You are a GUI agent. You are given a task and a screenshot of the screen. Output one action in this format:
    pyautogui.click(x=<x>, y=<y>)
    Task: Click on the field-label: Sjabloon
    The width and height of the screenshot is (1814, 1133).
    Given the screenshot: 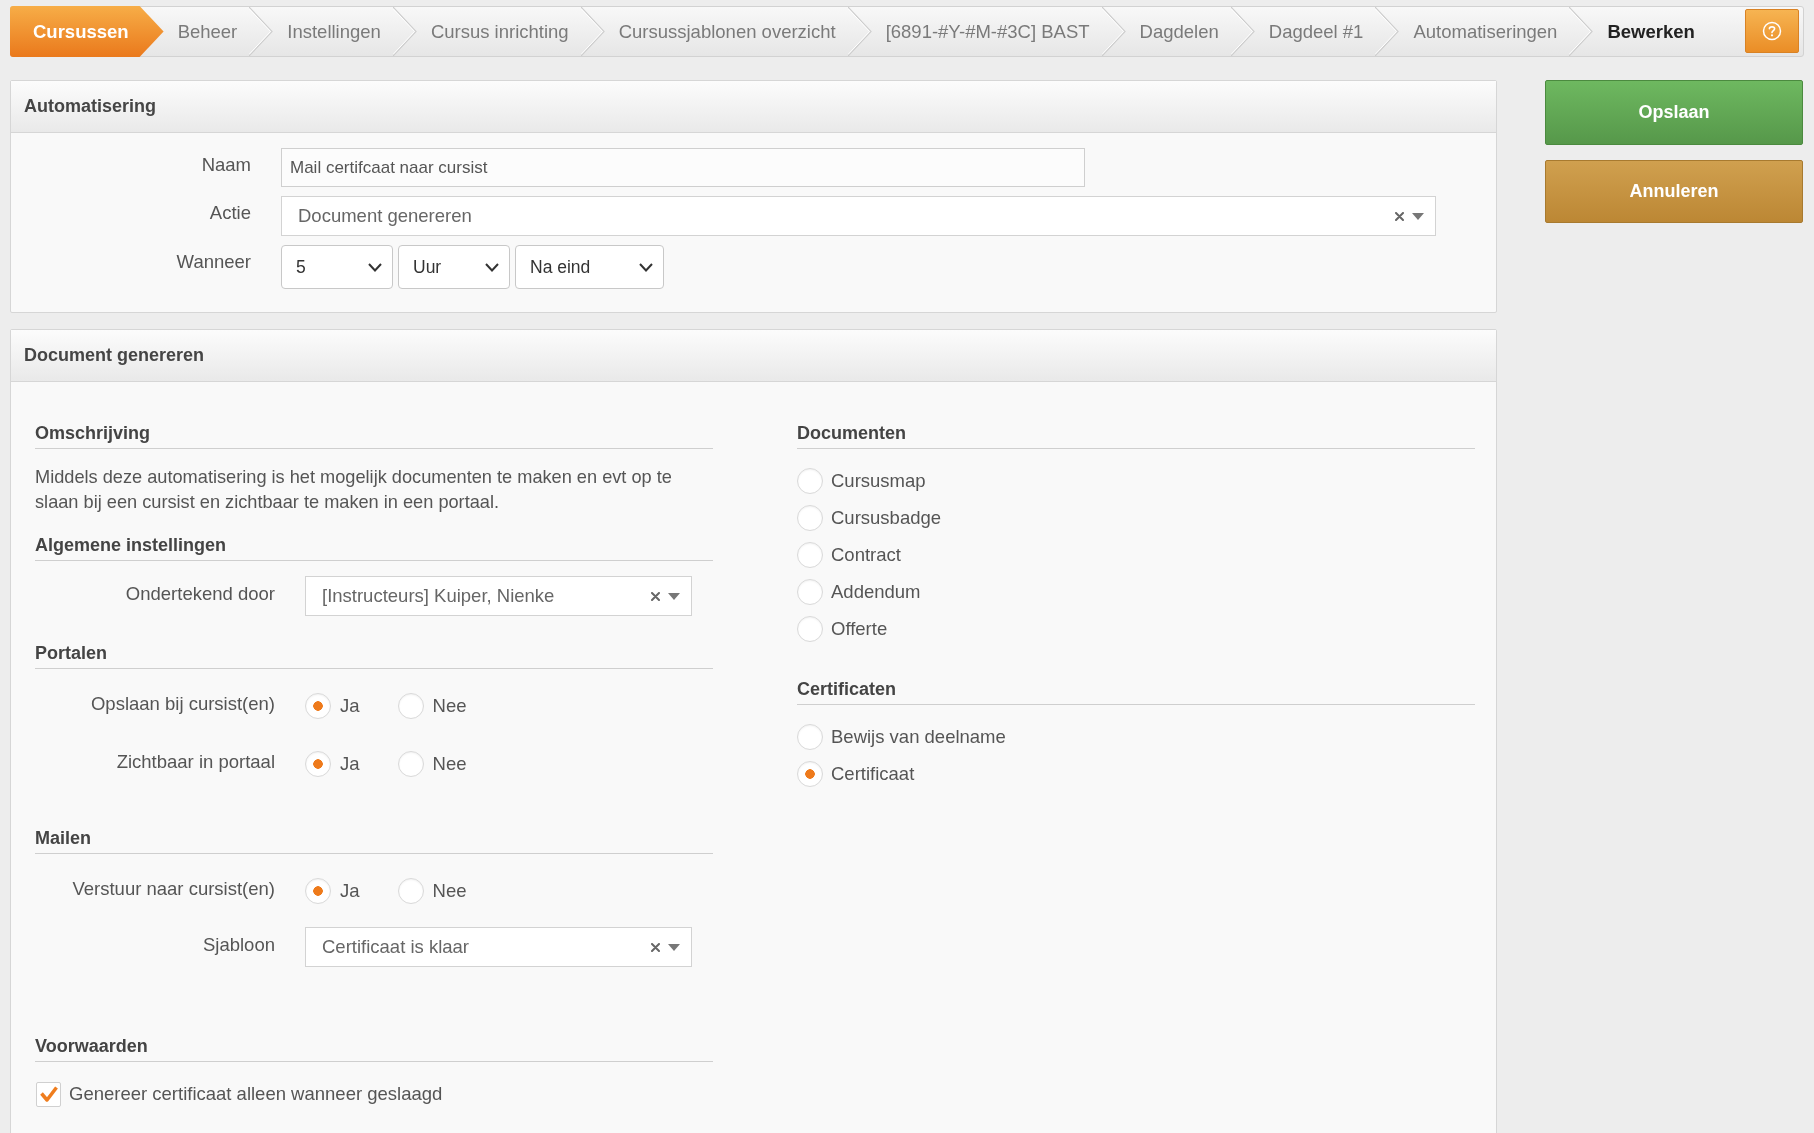 What is the action you would take?
    pyautogui.click(x=238, y=944)
    